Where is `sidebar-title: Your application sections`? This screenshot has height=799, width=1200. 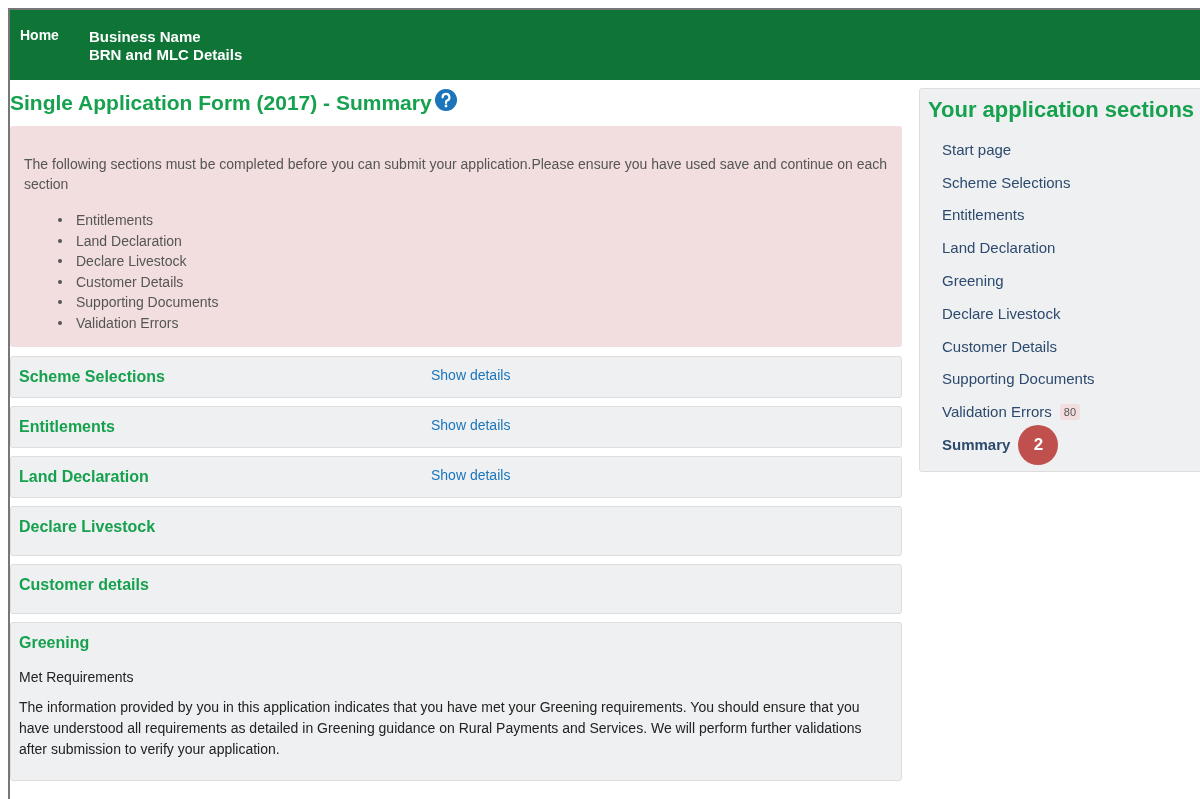 sidebar-title: Your application sections is located at coordinates (1062, 110).